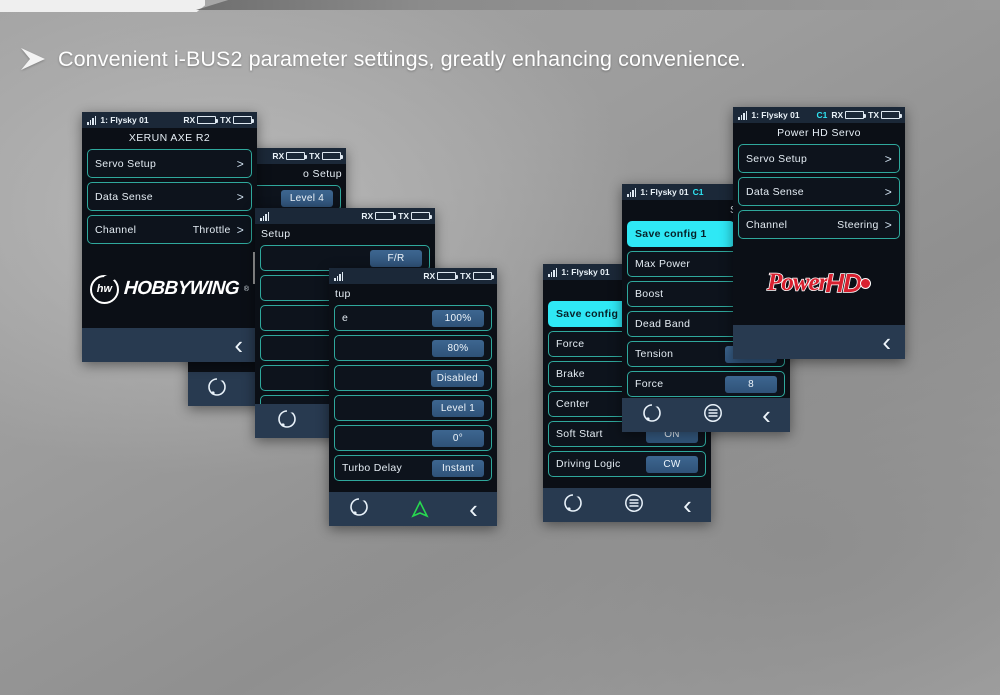 The height and width of the screenshot is (695, 1000). What do you see at coordinates (598, 5) in the screenshot?
I see `top-gray-strip` at bounding box center [598, 5].